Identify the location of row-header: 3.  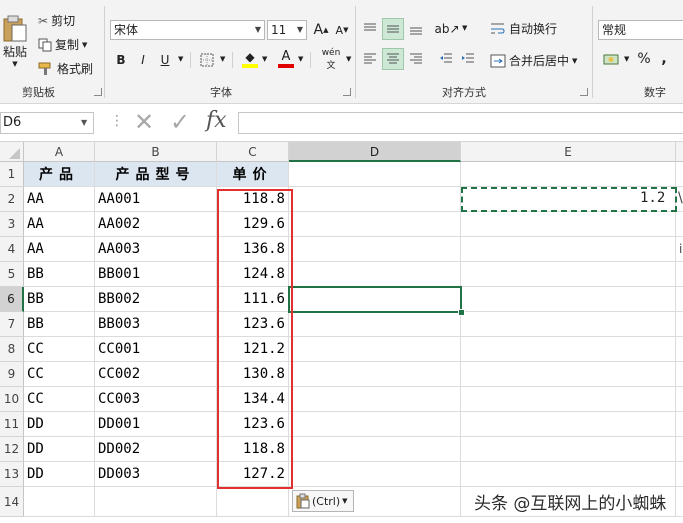
(12, 224).